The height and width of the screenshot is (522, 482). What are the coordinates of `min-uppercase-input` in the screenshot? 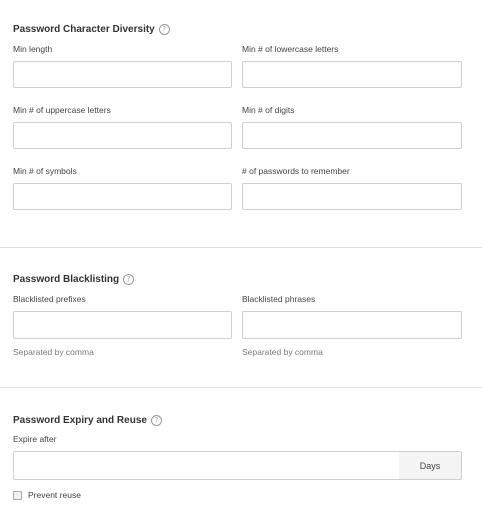 It's located at (122, 135).